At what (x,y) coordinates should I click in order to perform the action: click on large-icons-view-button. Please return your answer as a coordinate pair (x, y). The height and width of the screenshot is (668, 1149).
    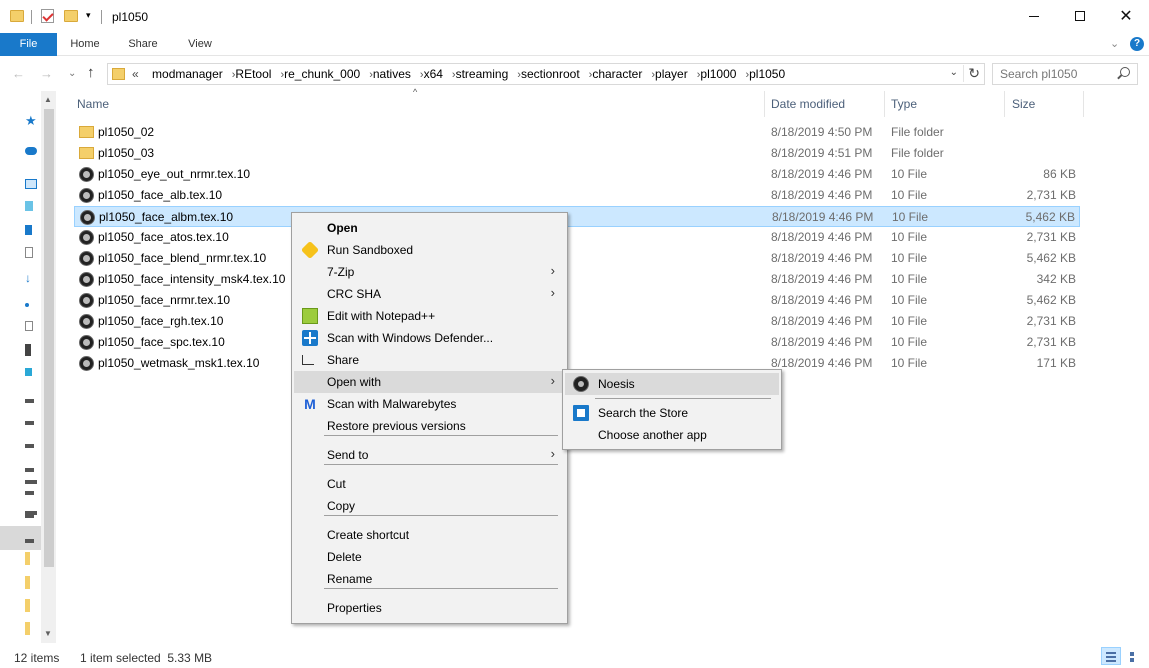
    Looking at the image, I should click on (1135, 656).